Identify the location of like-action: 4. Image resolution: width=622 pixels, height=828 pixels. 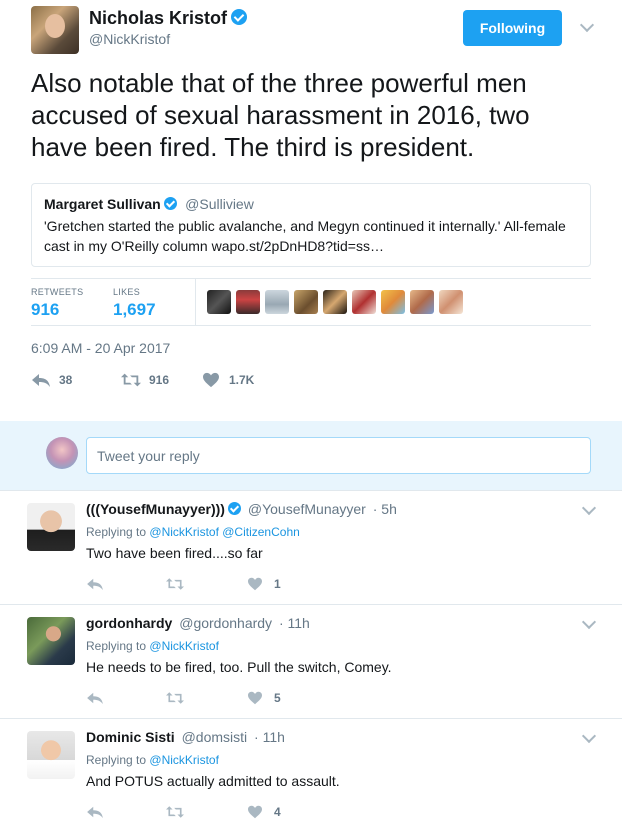
(263, 812).